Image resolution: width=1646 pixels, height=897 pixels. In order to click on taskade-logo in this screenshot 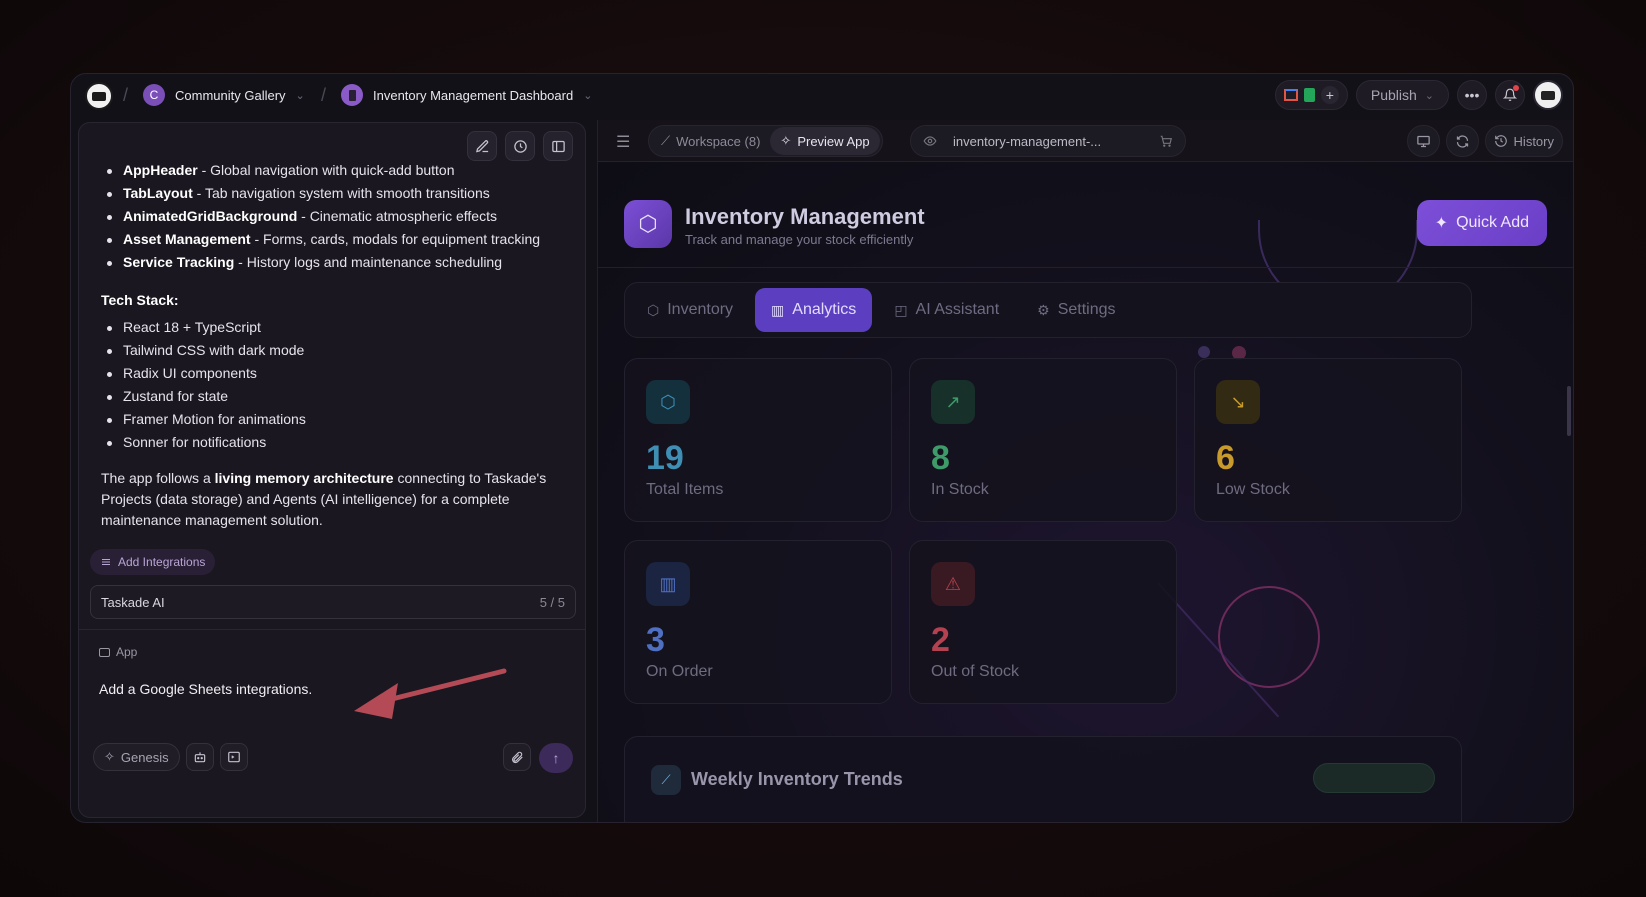, I will do `click(99, 96)`.